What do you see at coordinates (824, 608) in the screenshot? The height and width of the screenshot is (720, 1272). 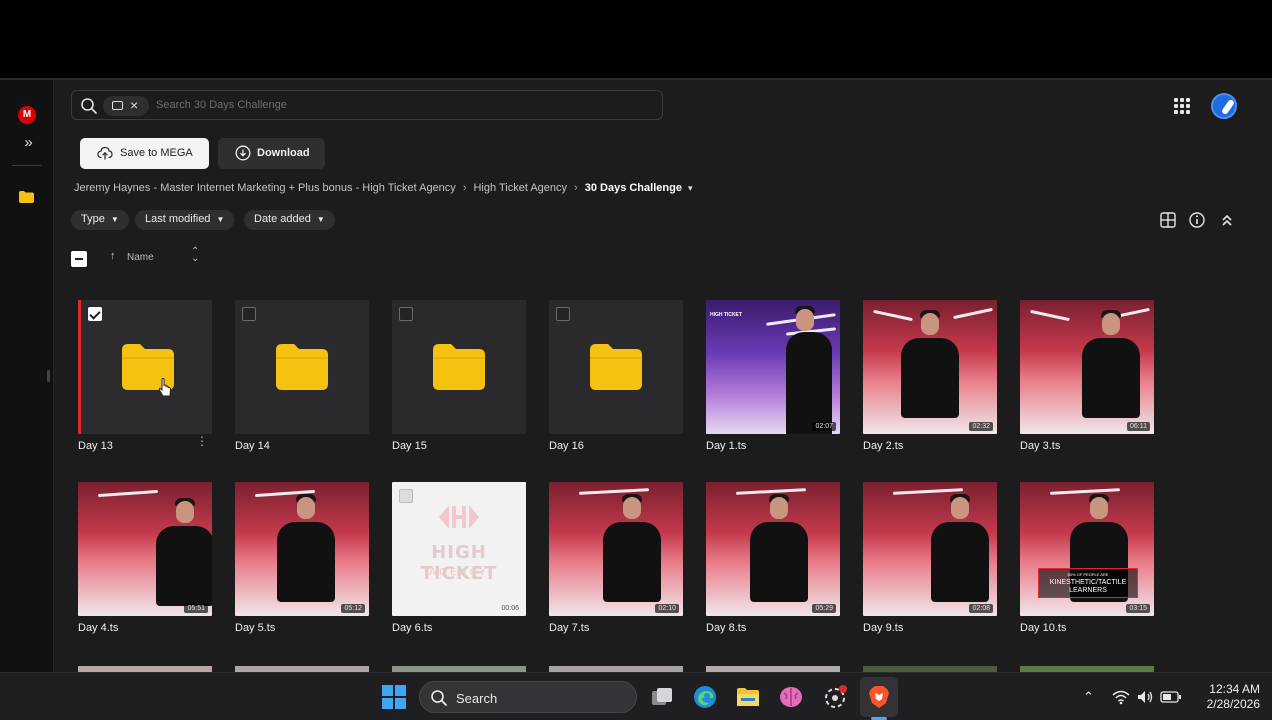 I see `video-duration: 05:29` at bounding box center [824, 608].